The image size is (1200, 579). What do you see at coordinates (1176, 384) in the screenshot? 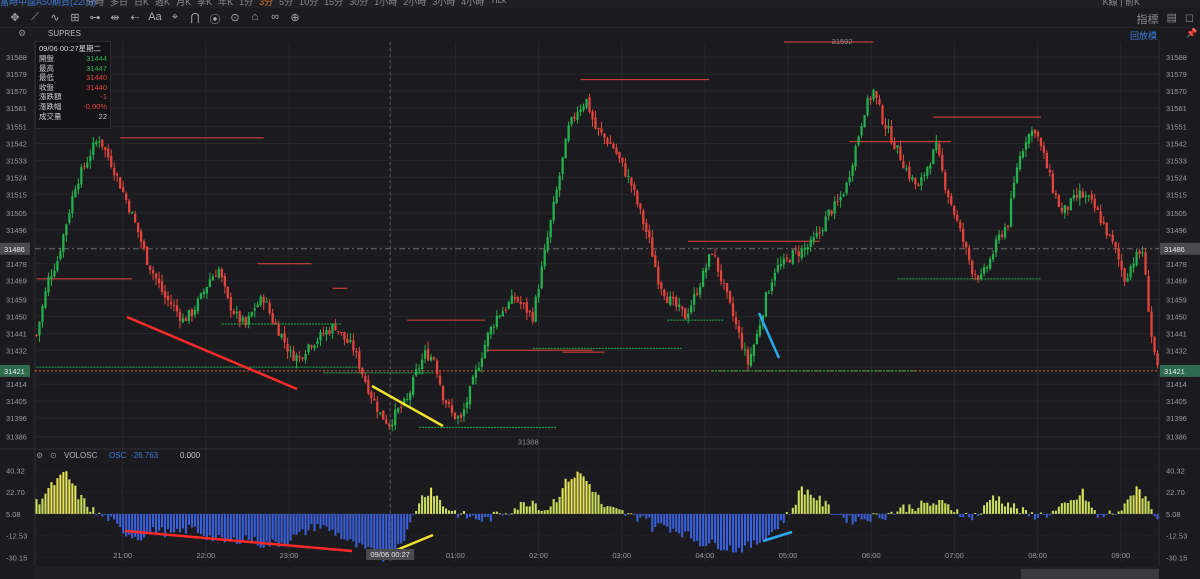
I see `y-tick-label-right: 31414` at bounding box center [1176, 384].